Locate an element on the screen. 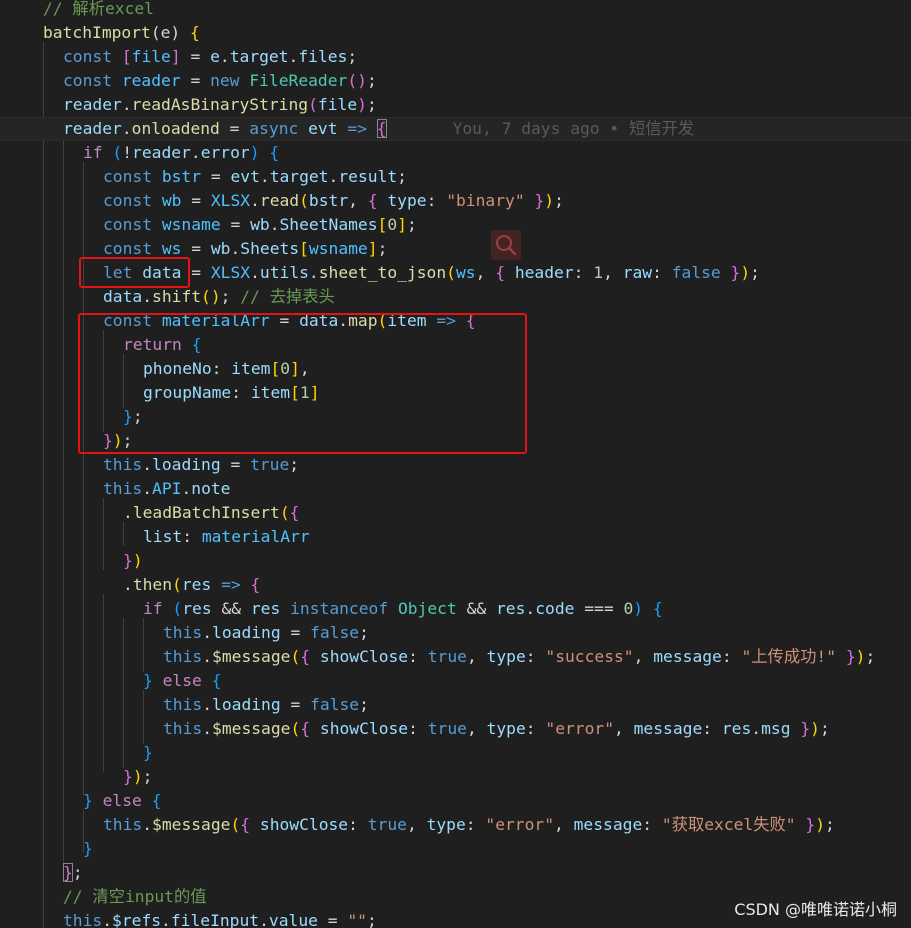 This screenshot has height=928, width=911. bracket-token: [ is located at coordinates (304, 248).